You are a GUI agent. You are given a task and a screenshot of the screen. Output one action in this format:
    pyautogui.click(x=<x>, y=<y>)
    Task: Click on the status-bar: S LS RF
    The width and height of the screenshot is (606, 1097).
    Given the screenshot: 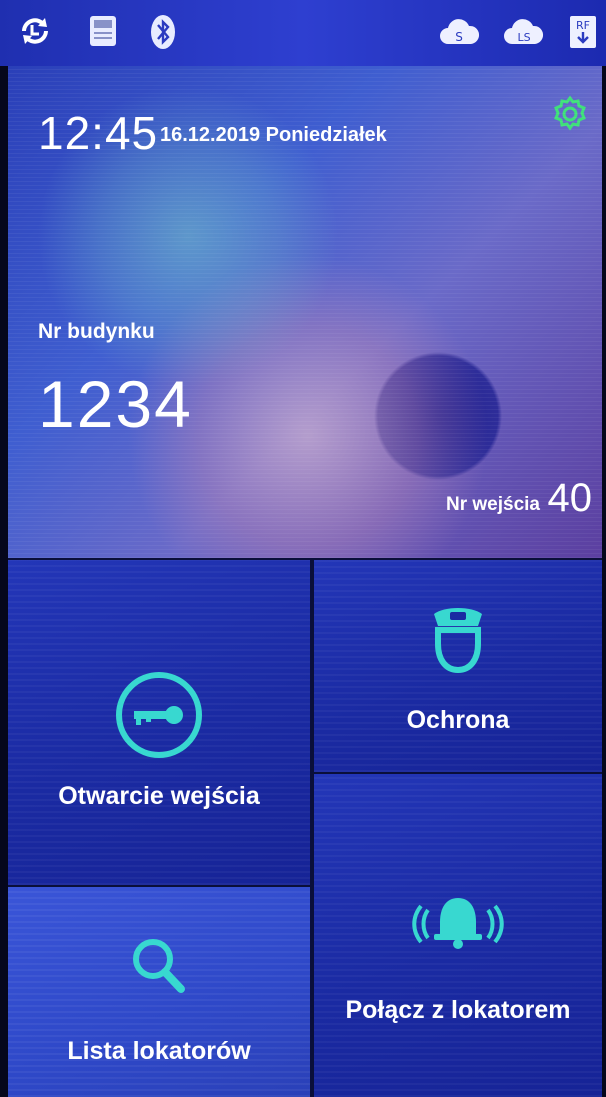 What is the action you would take?
    pyautogui.click(x=303, y=33)
    